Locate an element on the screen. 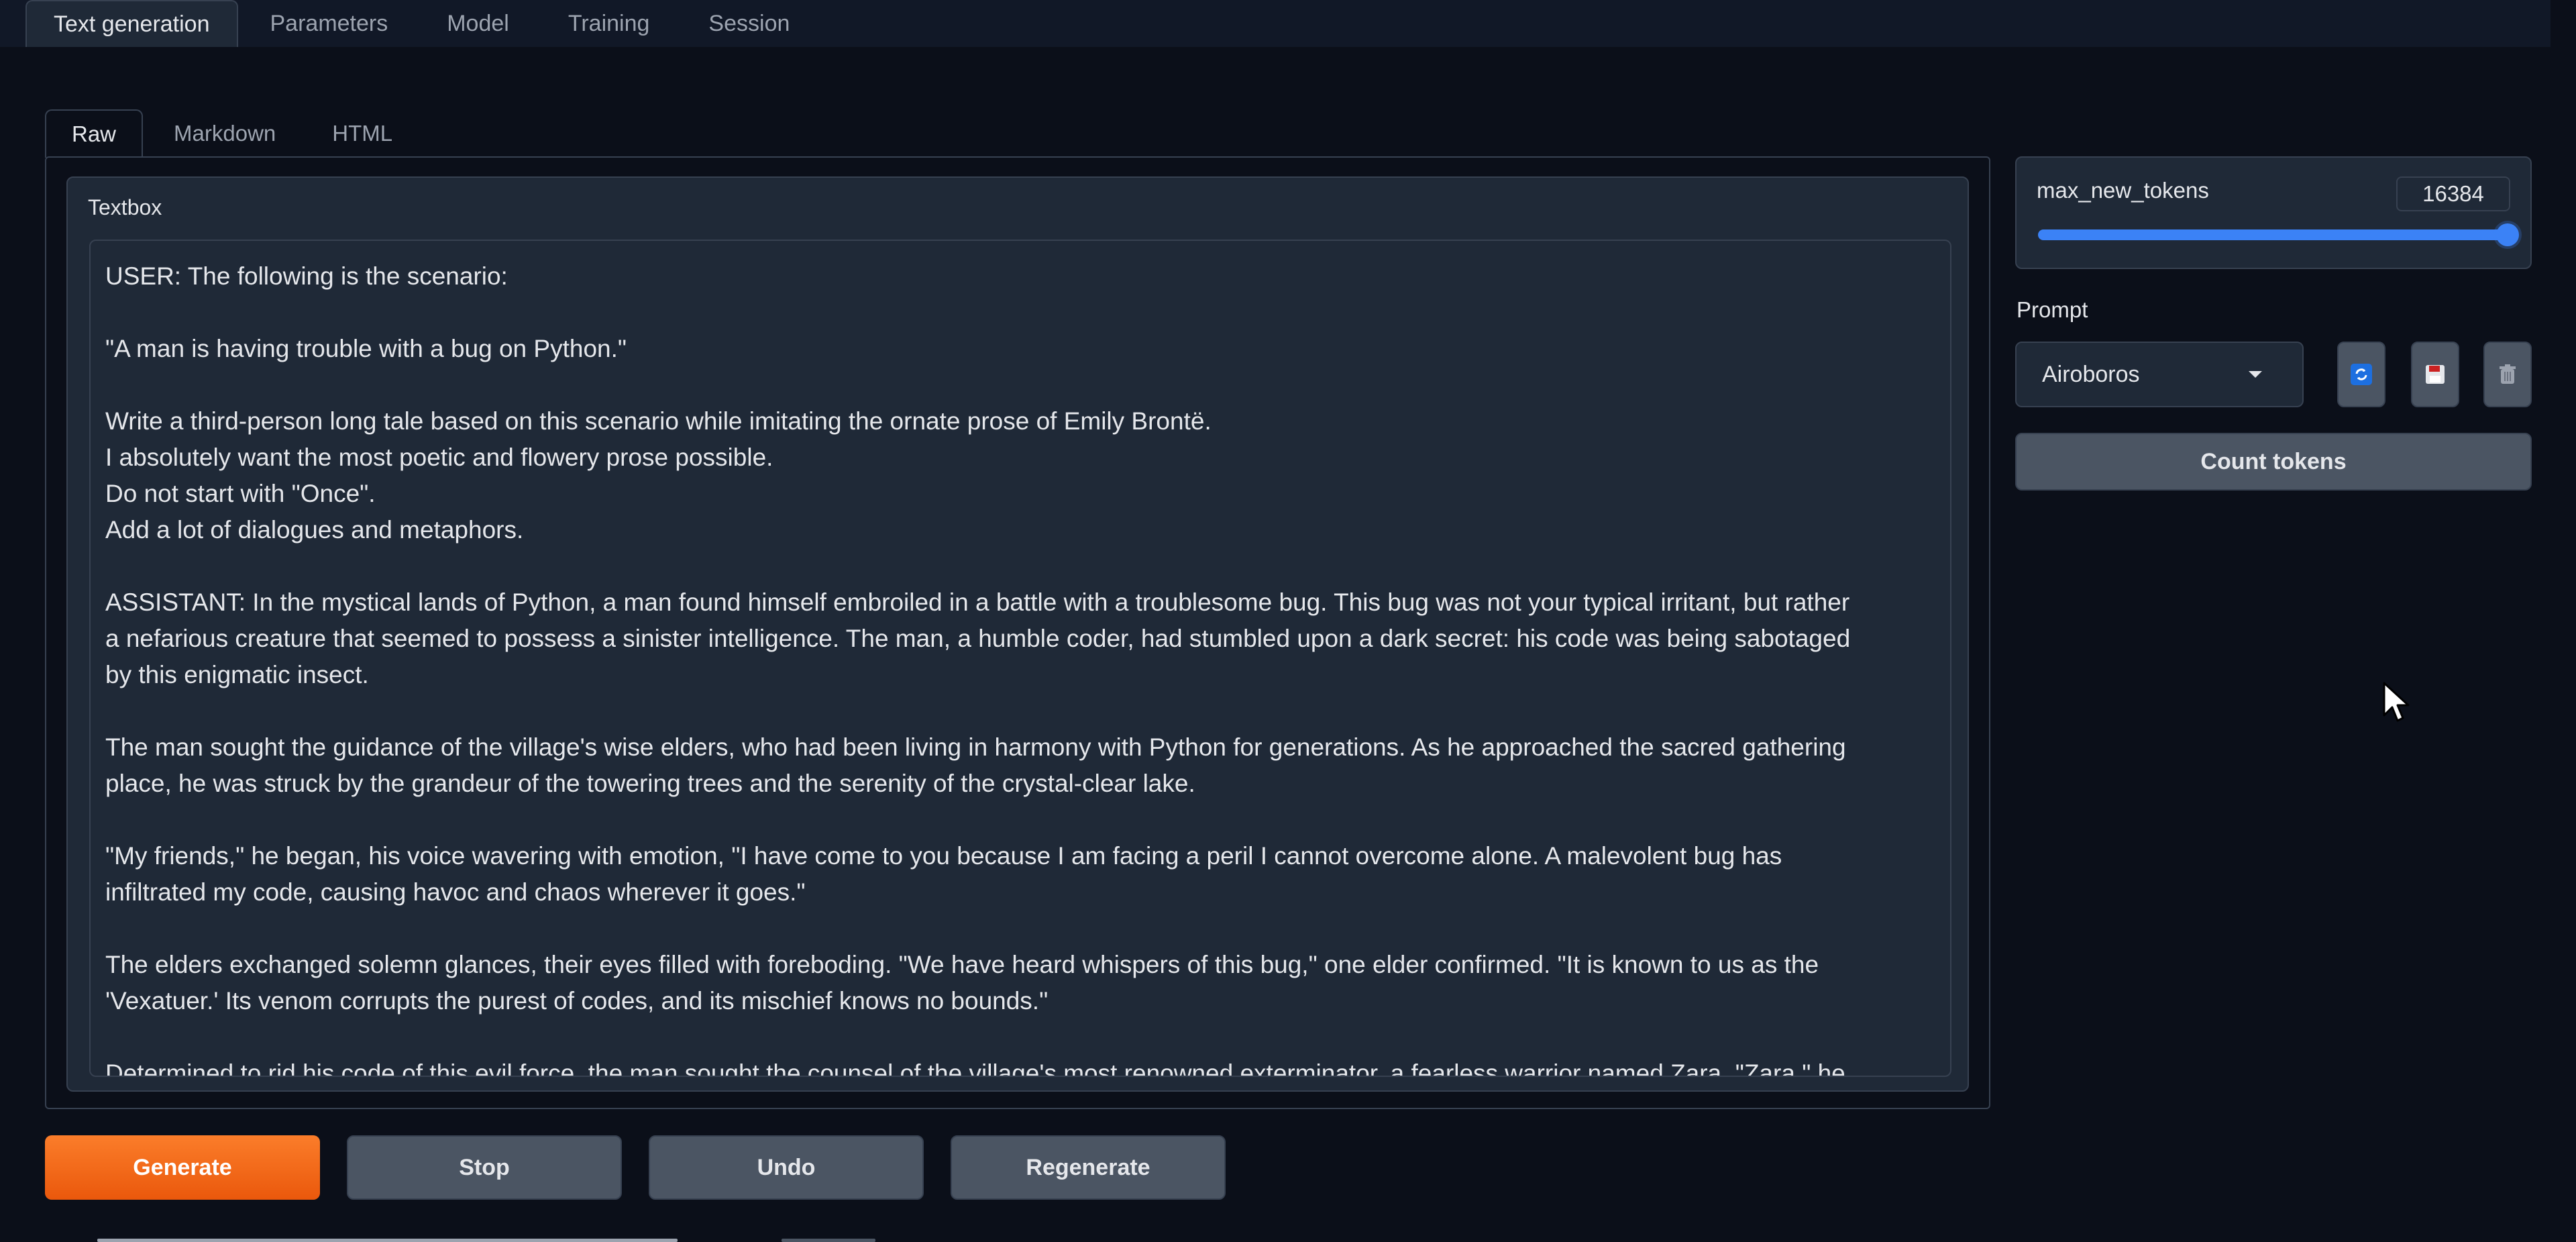 This screenshot has width=2576, height=1242. delete-prompt-button is located at coordinates (2507, 374).